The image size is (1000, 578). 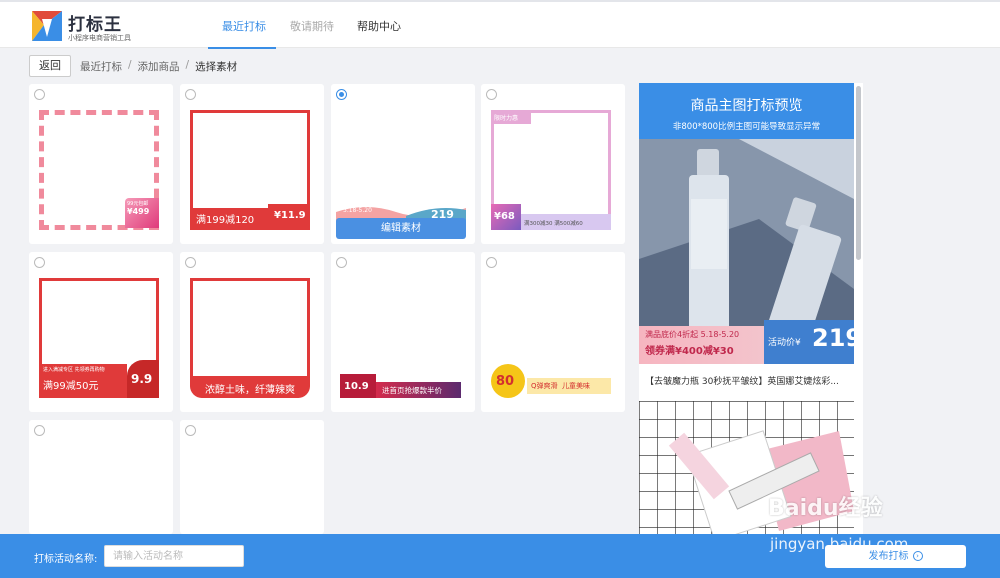 What do you see at coordinates (142, 213) in the screenshot?
I see `material-price-tag: 99元包邮 ¥499` at bounding box center [142, 213].